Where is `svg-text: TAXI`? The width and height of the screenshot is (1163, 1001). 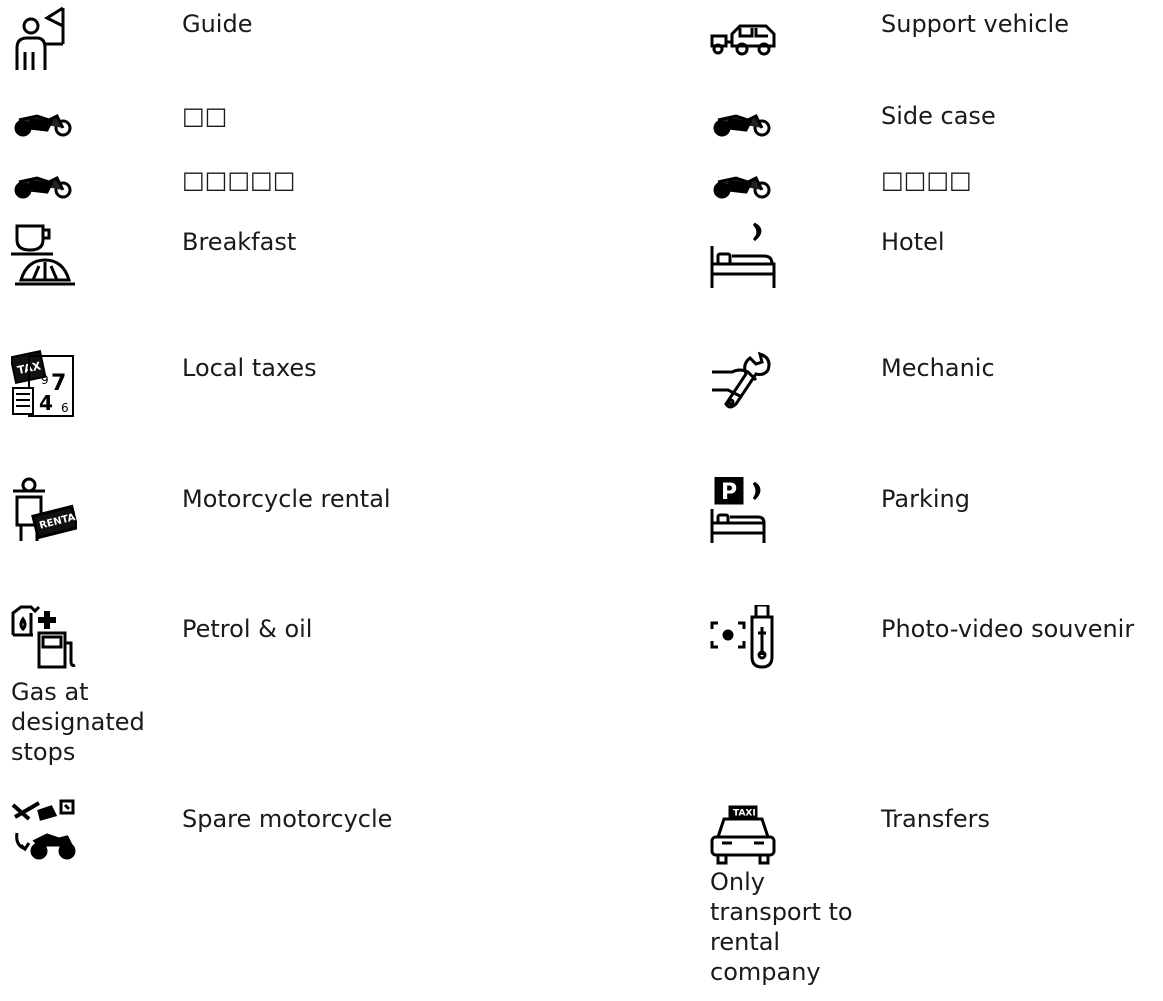
svg-text: TAXI is located at coordinates (744, 814).